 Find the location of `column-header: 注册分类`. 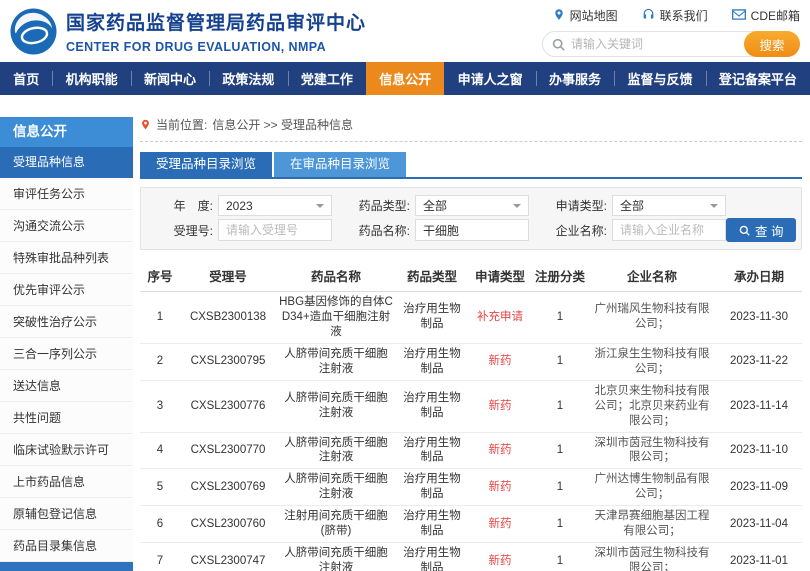

column-header: 注册分类 is located at coordinates (560, 276).